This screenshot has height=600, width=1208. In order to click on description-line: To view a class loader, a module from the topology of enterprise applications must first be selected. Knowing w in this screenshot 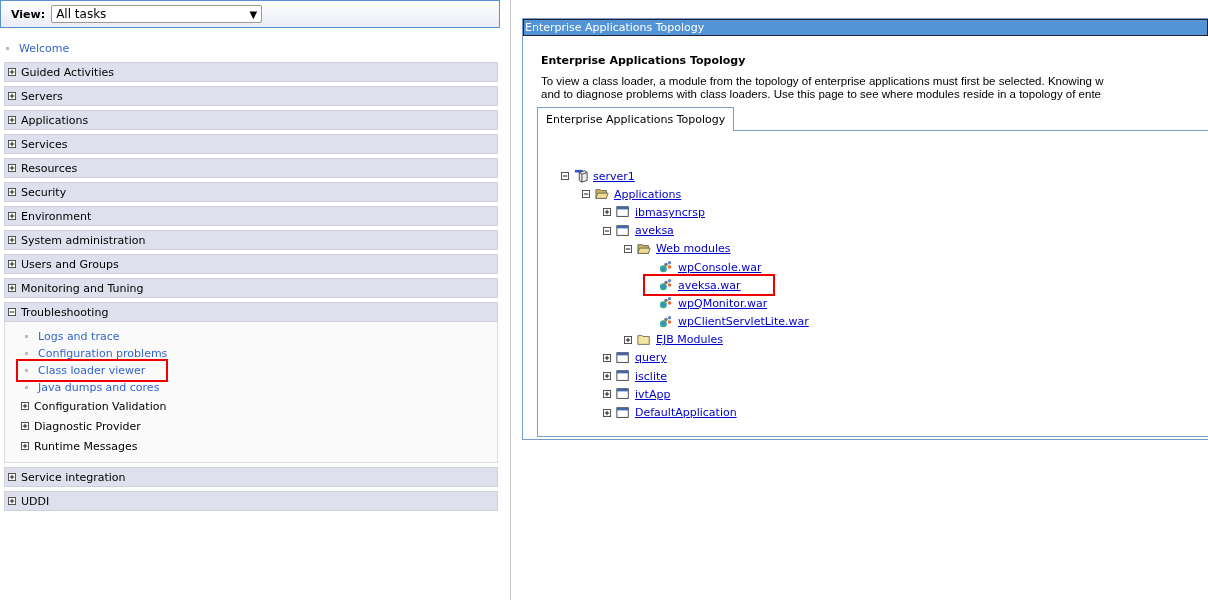, I will do `click(822, 81)`.